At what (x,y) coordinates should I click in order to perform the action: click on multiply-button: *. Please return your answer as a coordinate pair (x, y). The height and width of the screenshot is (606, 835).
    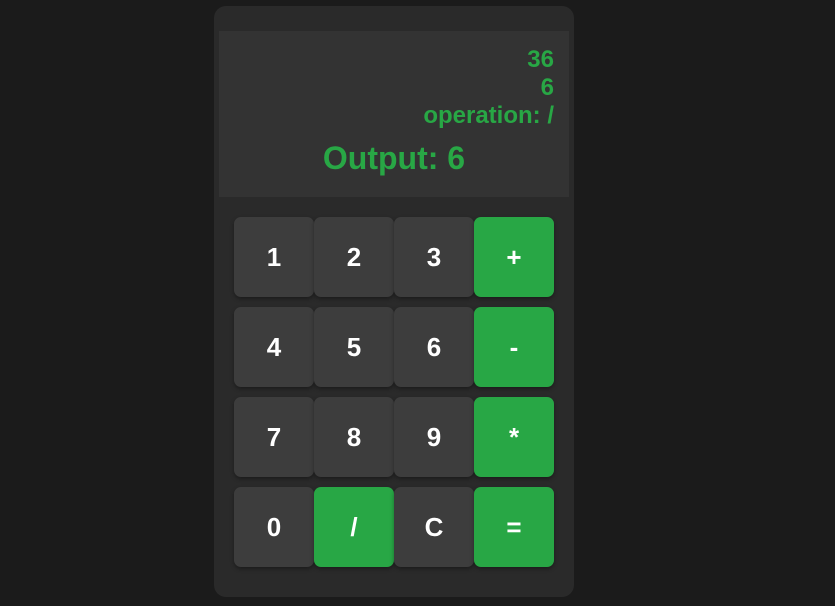
    Looking at the image, I should click on (514, 437).